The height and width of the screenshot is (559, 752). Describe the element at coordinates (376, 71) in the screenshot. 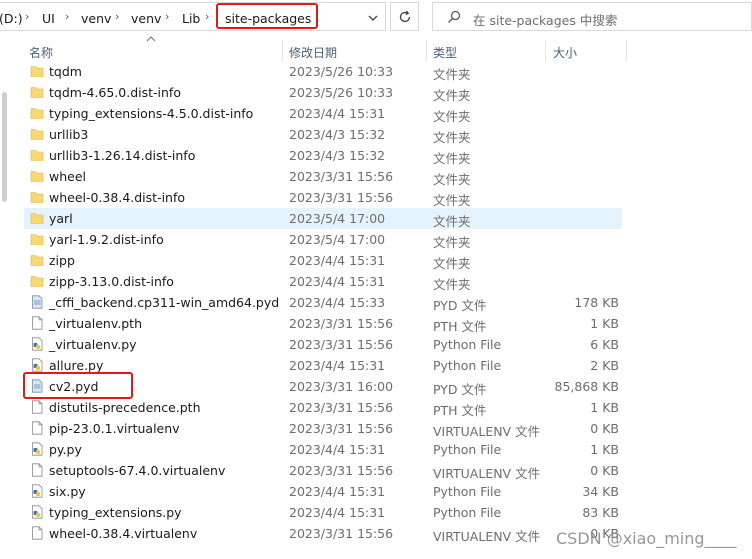

I see `file-row: tqdm 2023/5/26 10:33 文件夹` at that location.